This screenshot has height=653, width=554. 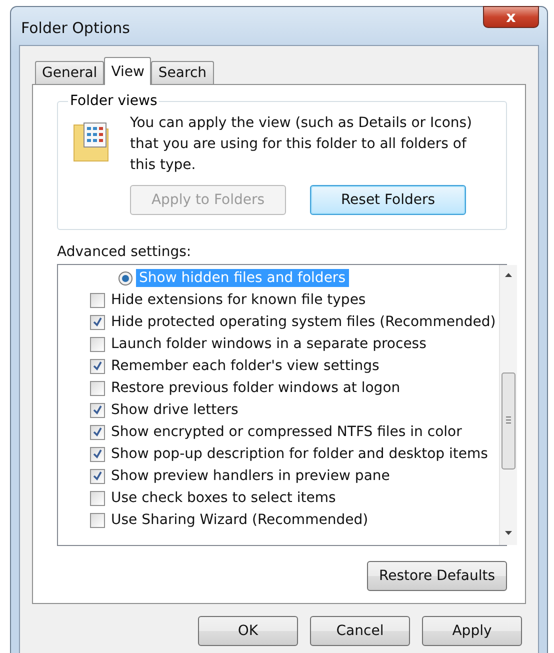 What do you see at coordinates (269, 344) in the screenshot?
I see `setting-label: Launch folder windows in a separate process` at bounding box center [269, 344].